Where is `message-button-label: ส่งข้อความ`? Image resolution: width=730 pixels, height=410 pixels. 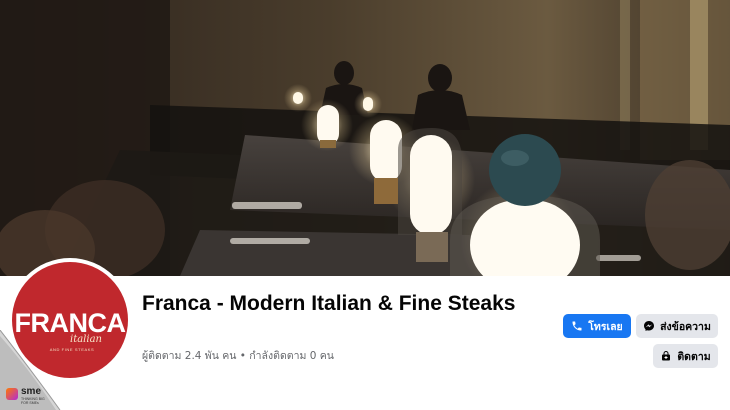
message-button-label: ส่งข้อความ is located at coordinates (685, 326).